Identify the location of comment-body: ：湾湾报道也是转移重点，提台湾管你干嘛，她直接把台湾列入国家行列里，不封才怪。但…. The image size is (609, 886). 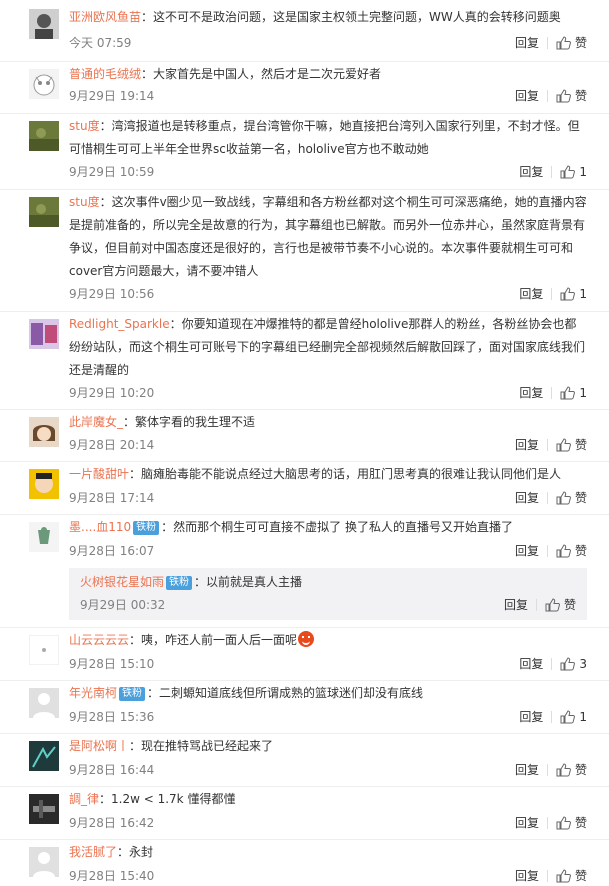
(324, 137).